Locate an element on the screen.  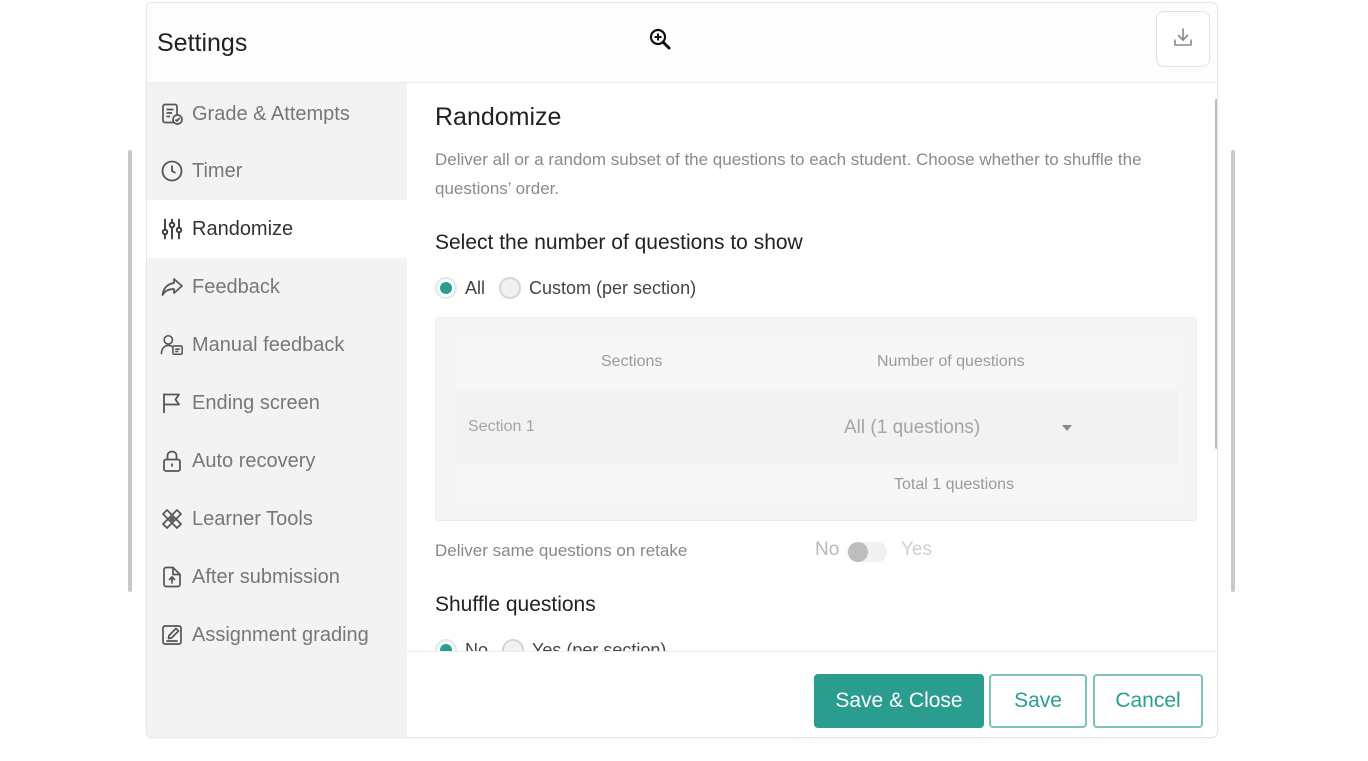
radio-label-shuffle-no: No is located at coordinates (477, 645).